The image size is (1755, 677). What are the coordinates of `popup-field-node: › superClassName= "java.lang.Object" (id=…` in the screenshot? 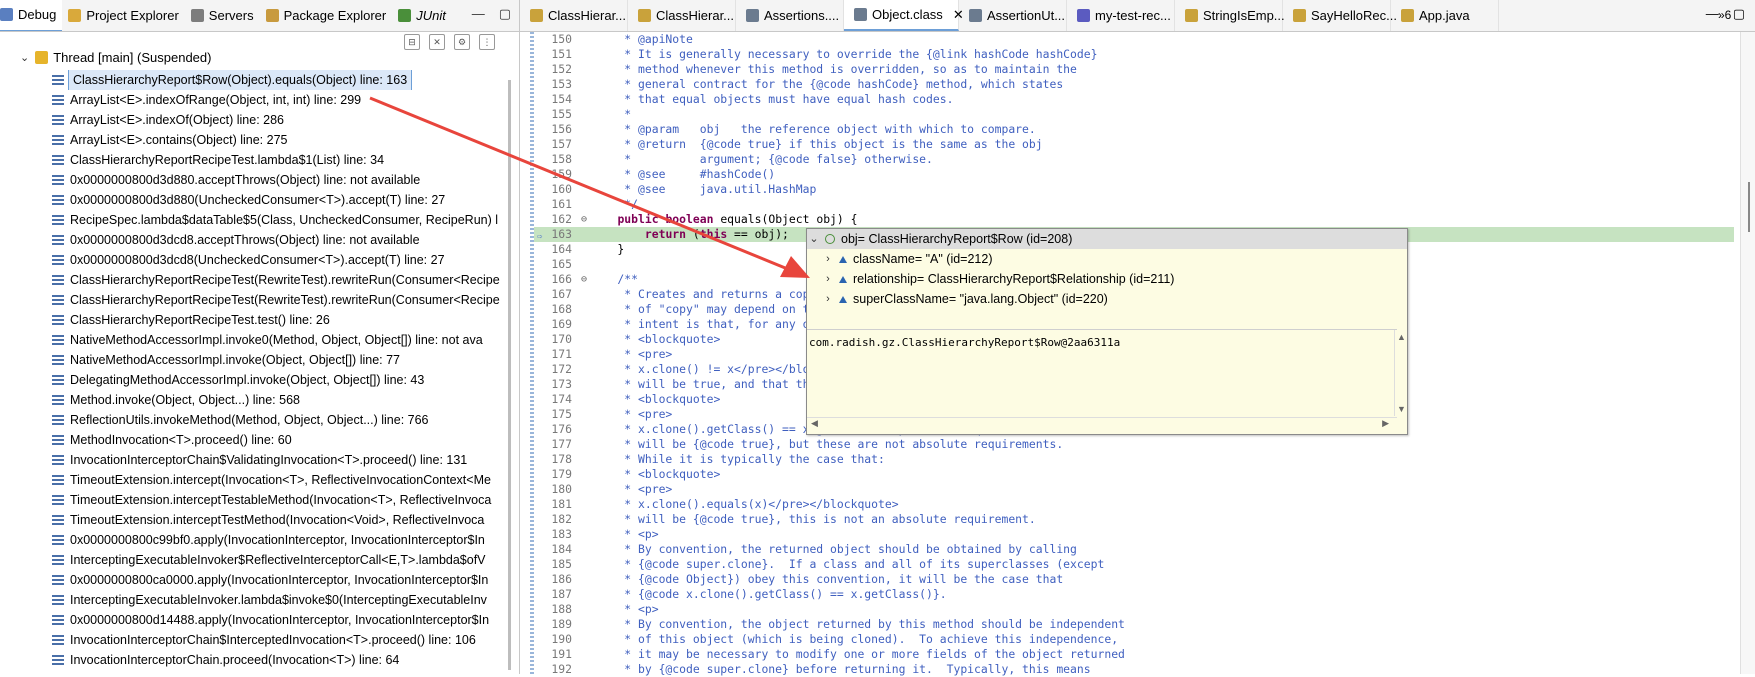 It's located at (1107, 299).